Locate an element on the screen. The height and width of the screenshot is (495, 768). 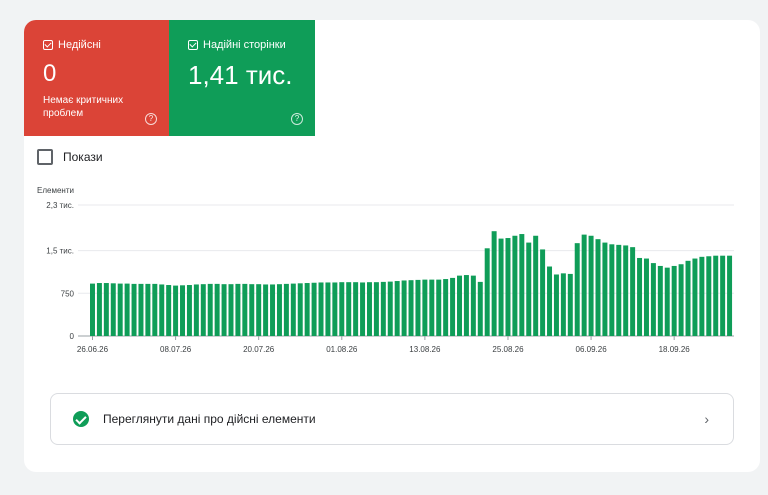
impressions-toggle: Покази is located at coordinates (70, 157).